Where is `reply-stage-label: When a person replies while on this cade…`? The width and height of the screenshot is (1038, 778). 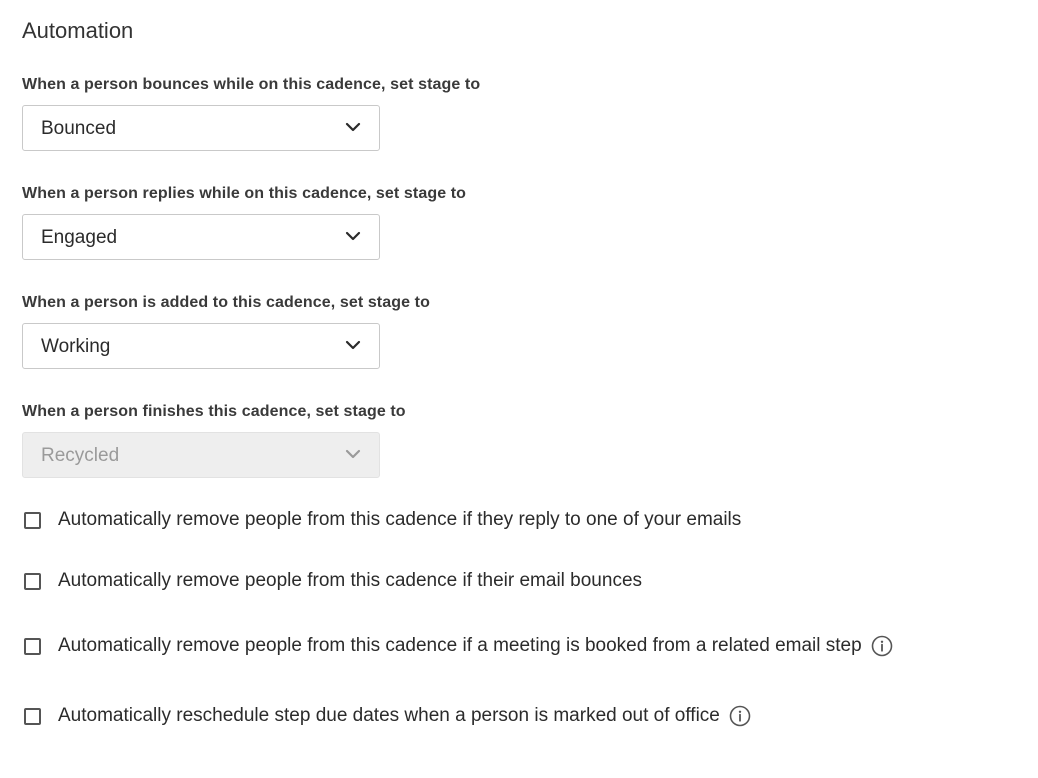
reply-stage-label: When a person replies while on this cade… is located at coordinates (244, 193).